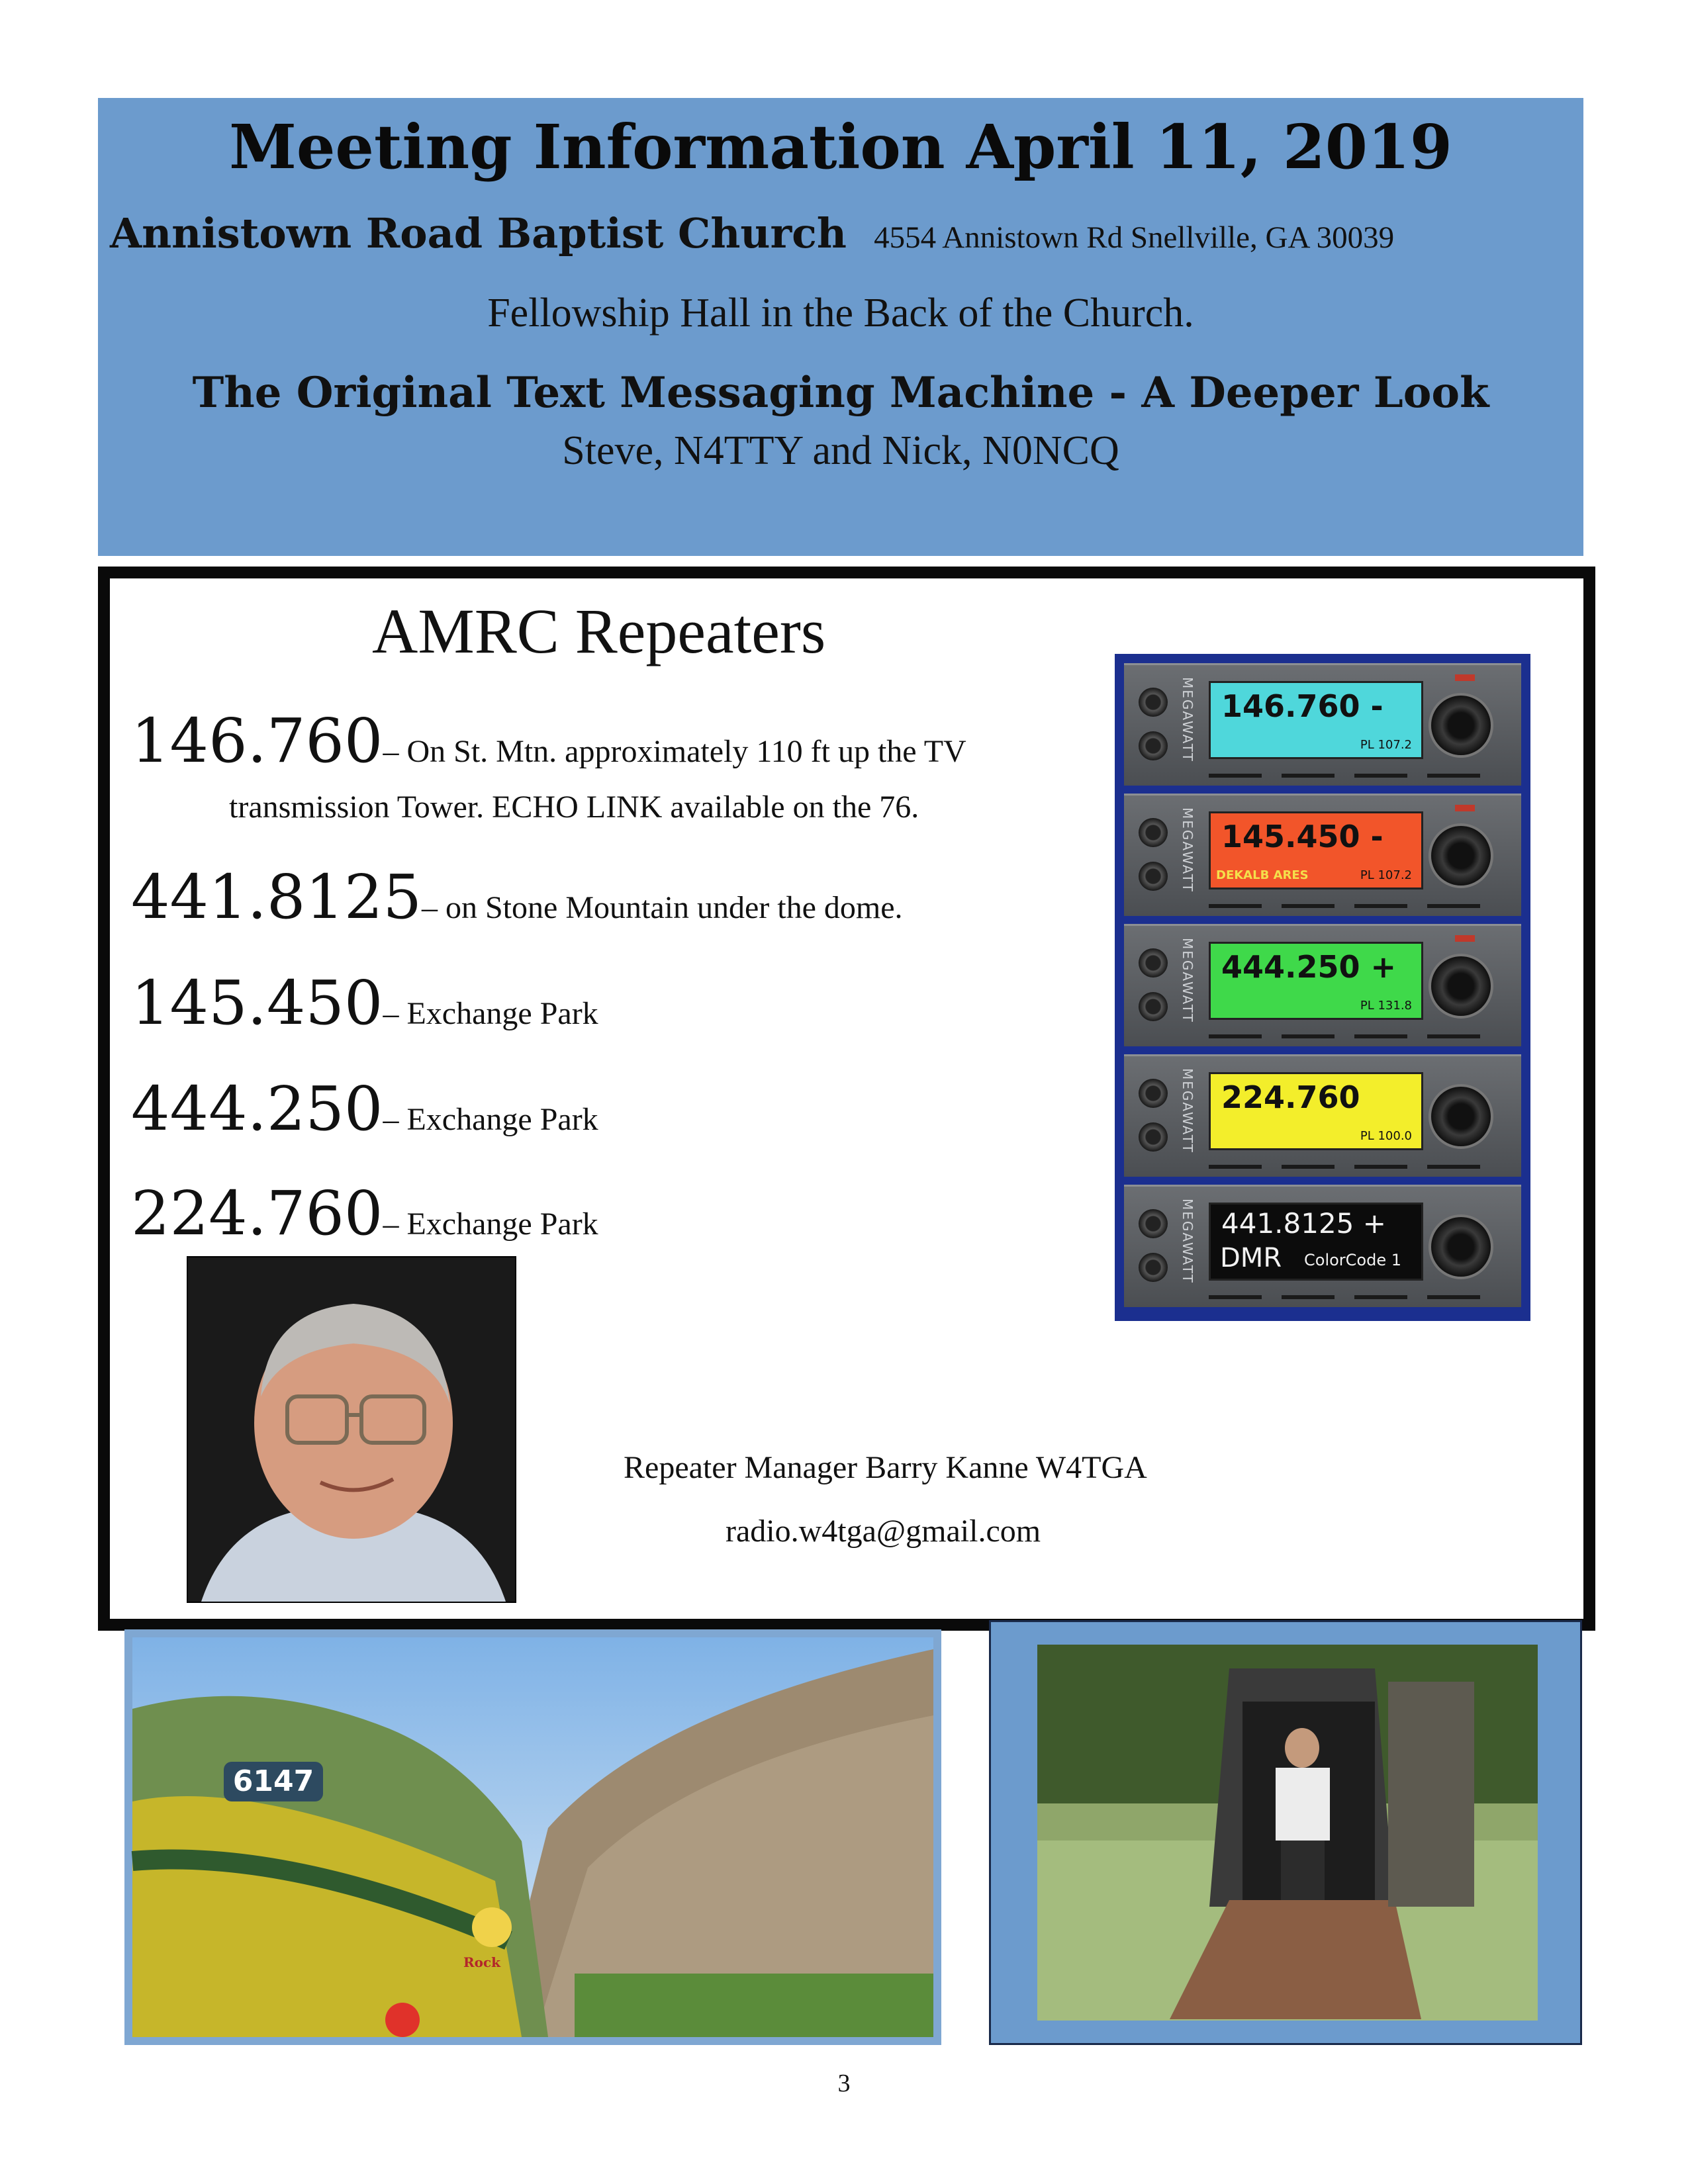 Image resolution: width=1688 pixels, height=2184 pixels. Describe the element at coordinates (1251, 1258) in the screenshot. I see `radio-mode: DMR` at that location.